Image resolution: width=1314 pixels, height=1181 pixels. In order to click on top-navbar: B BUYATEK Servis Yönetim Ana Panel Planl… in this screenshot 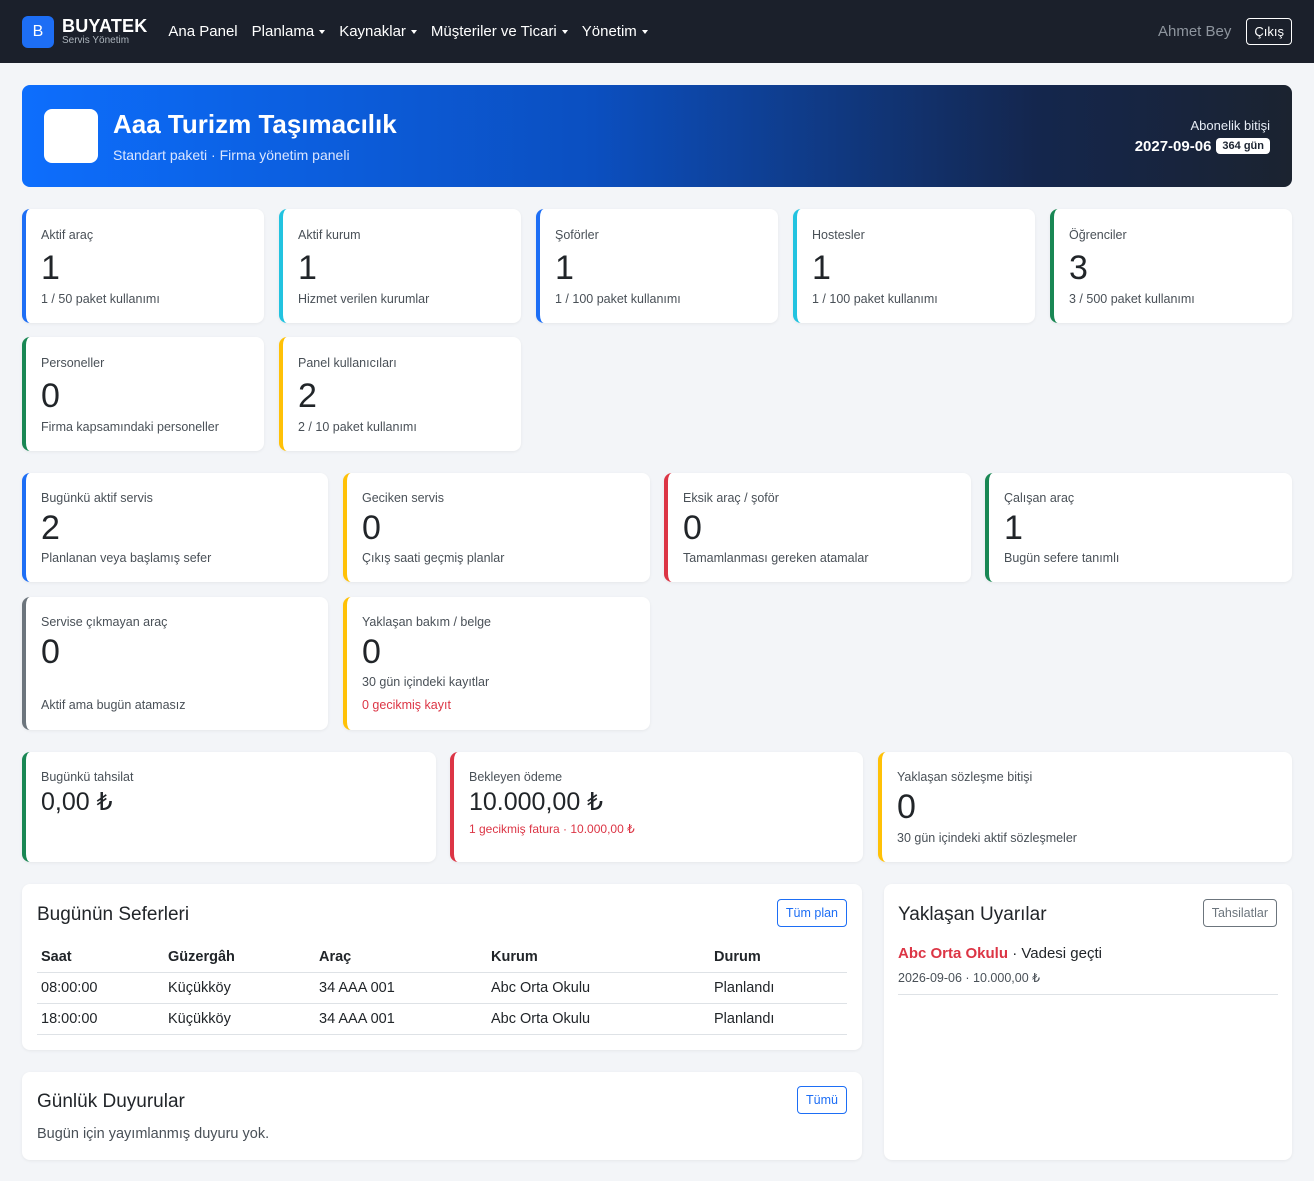, I will do `click(657, 31)`.